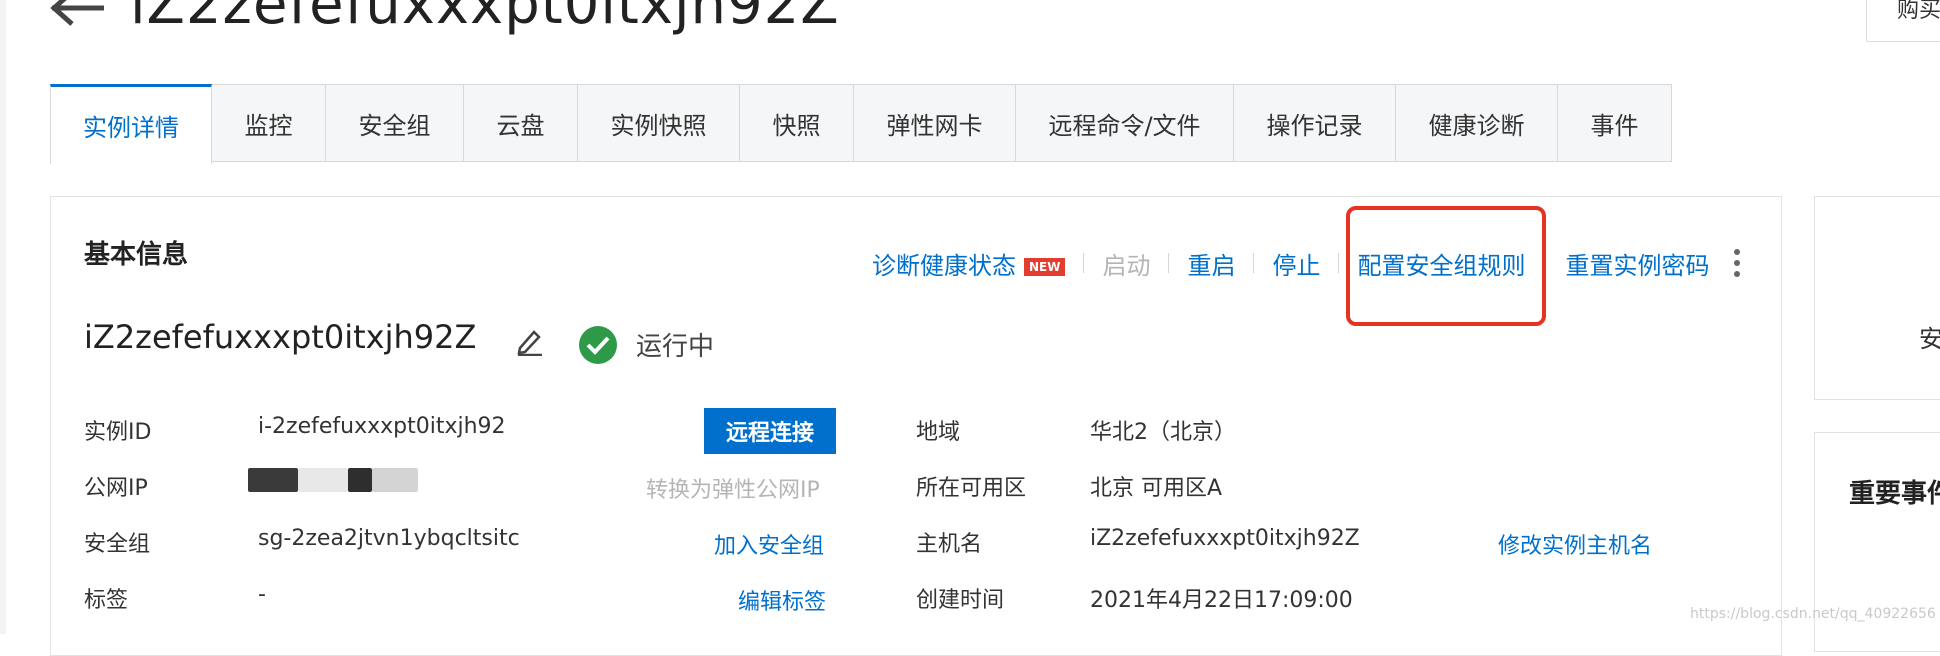 The height and width of the screenshot is (656, 1940). I want to click on section-title: 基本信息, so click(136, 255).